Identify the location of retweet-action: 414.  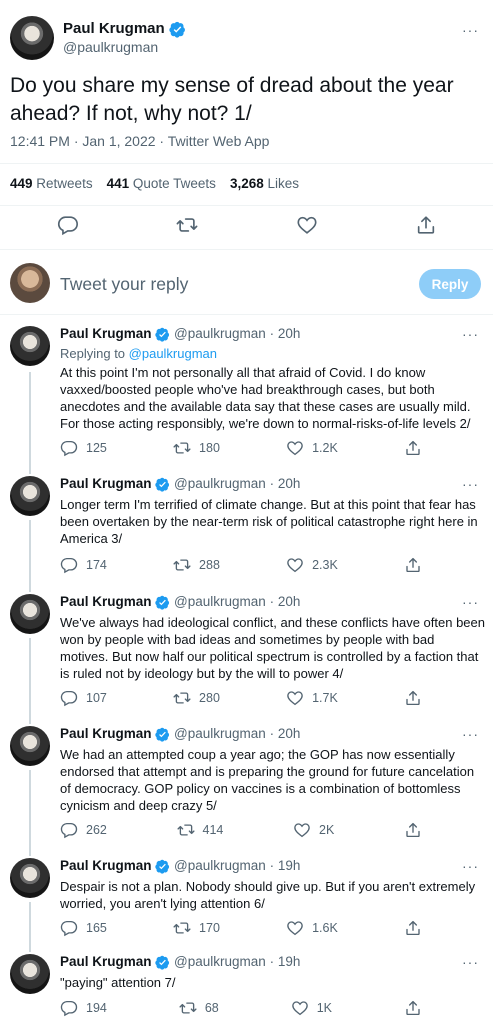
(200, 830).